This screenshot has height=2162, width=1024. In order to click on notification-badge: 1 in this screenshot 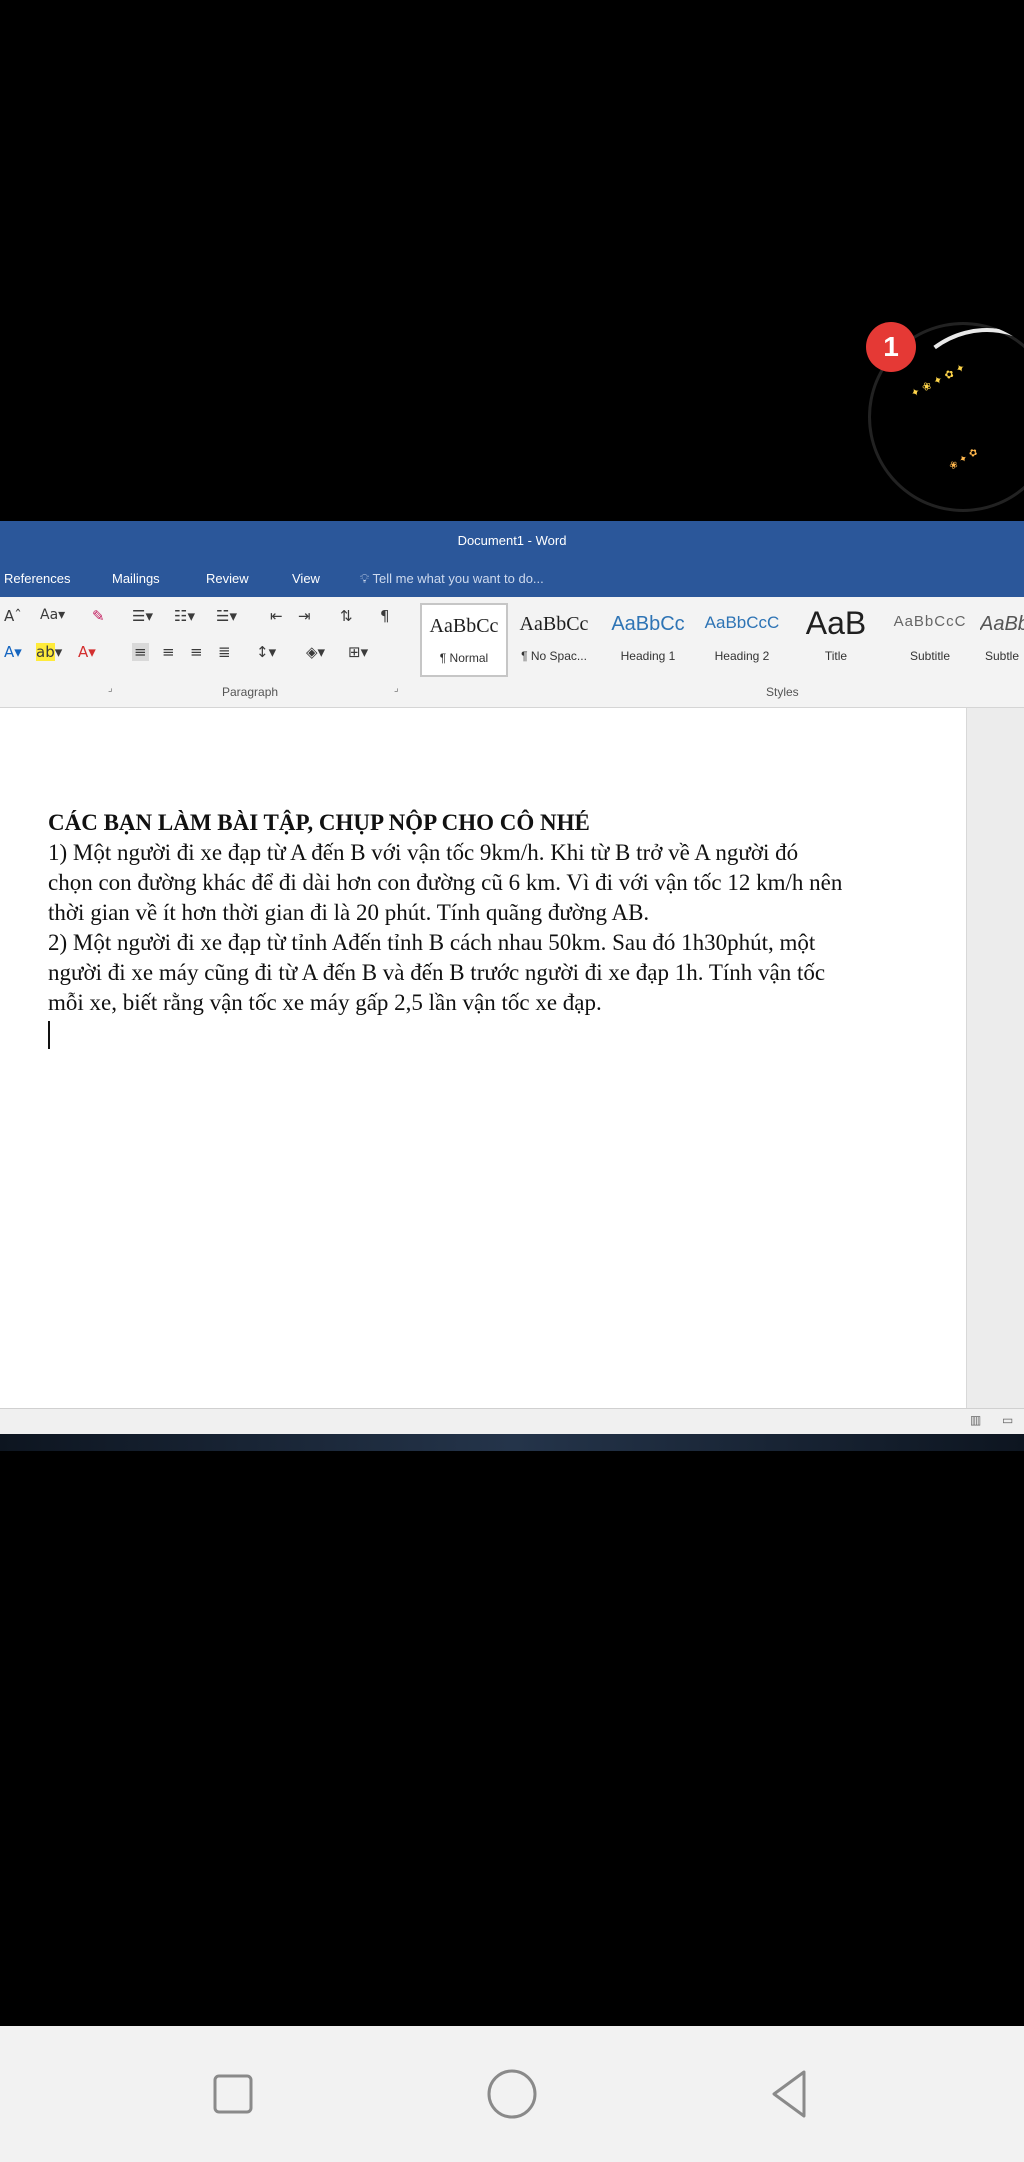, I will do `click(891, 347)`.